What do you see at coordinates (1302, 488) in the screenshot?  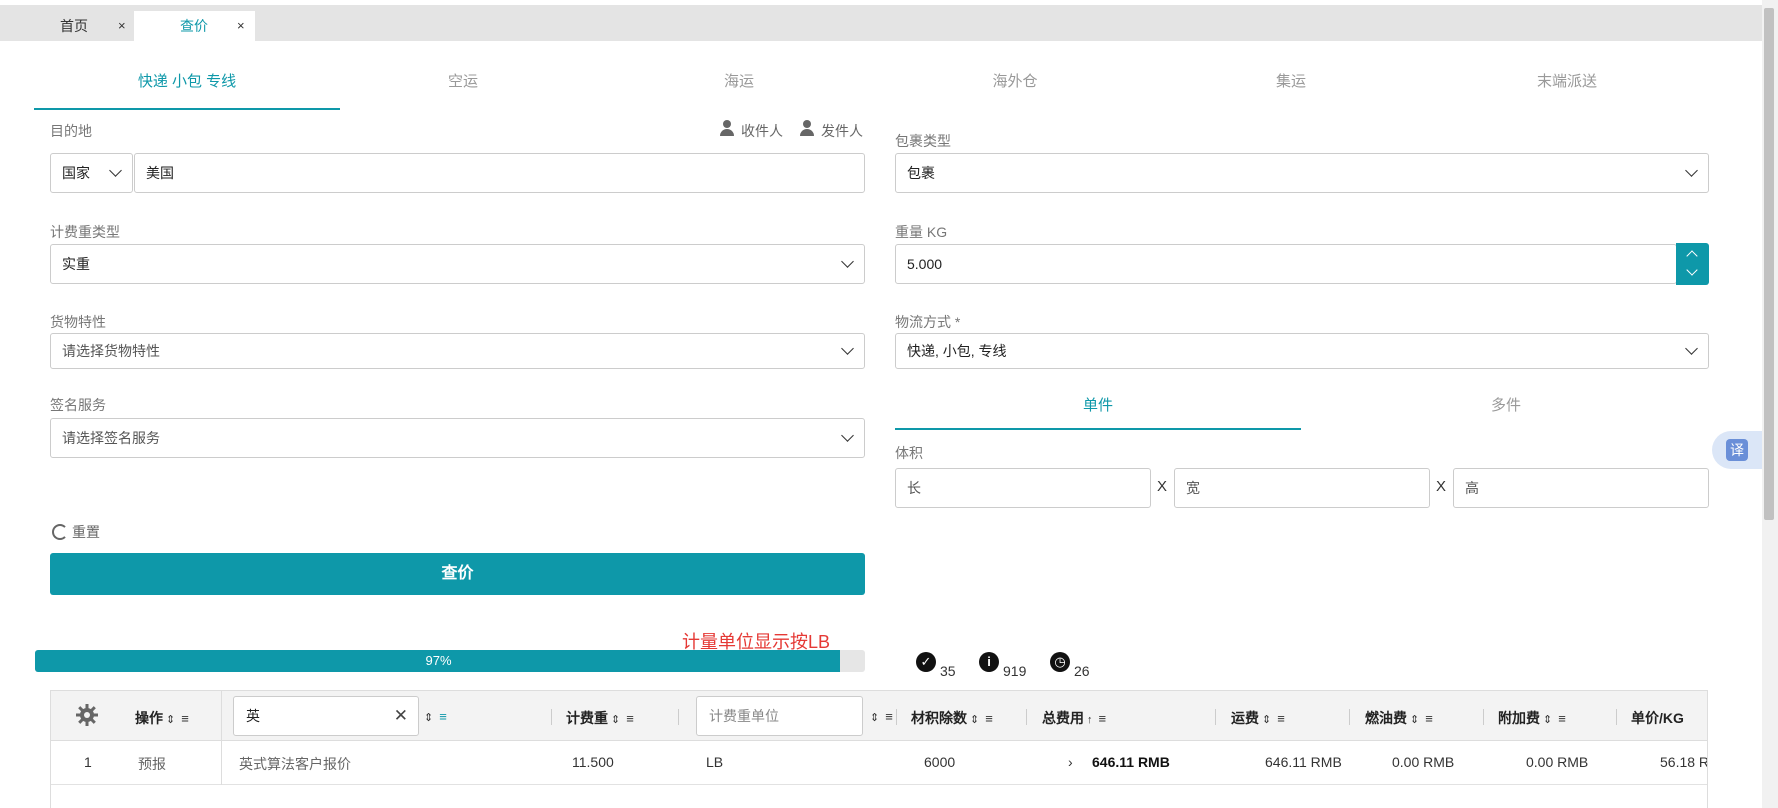 I see `width-input: 宽` at bounding box center [1302, 488].